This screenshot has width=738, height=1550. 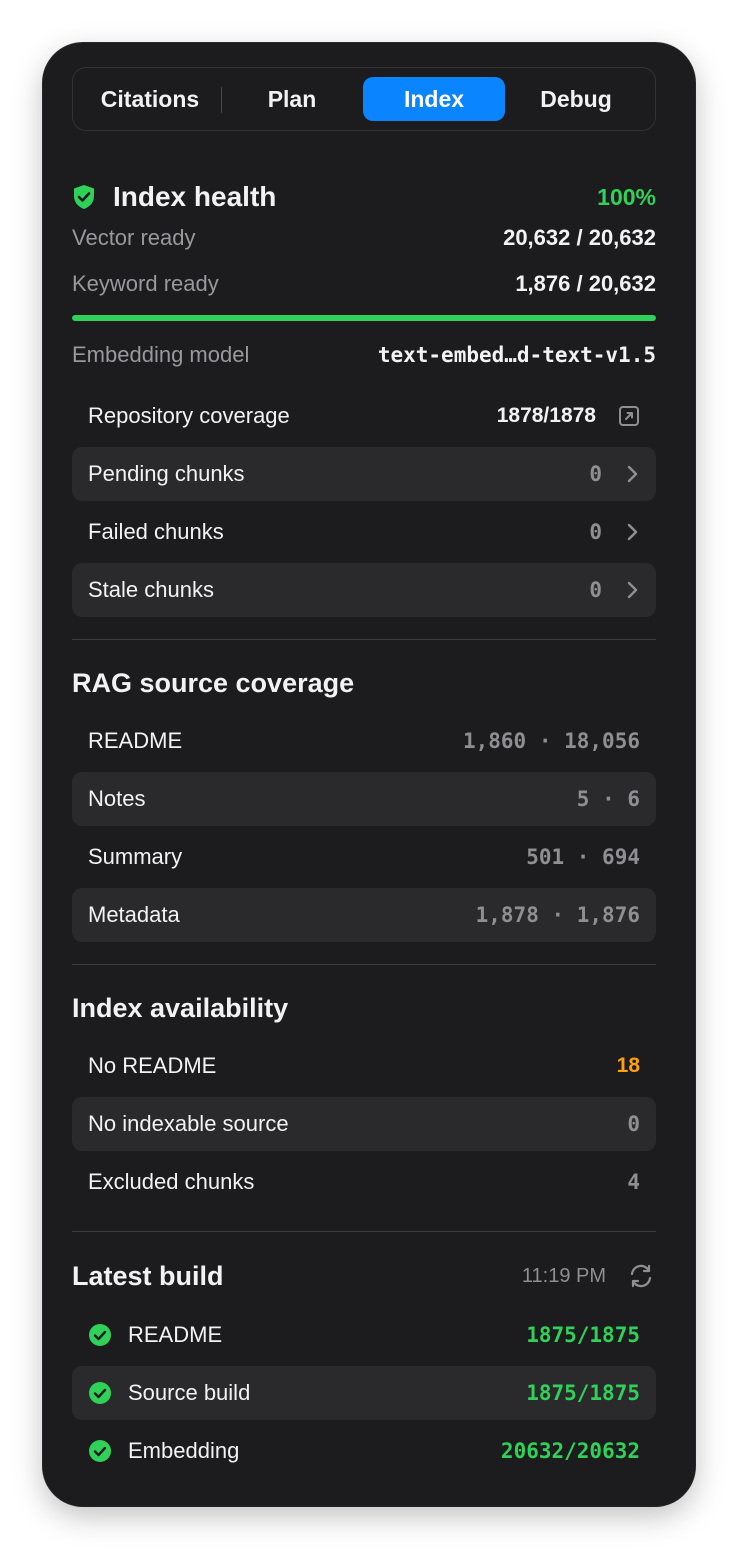 I want to click on failed-chunks-row: Failed chunks 0, so click(x=364, y=532).